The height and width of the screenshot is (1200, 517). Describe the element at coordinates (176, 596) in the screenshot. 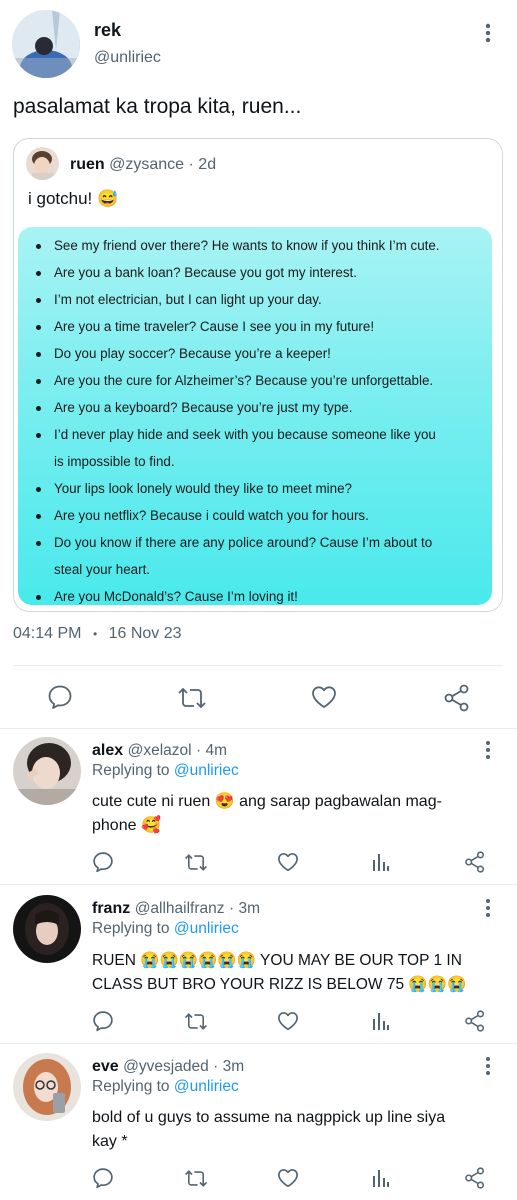

I see `pickup-line-text: Are you McDonald’s? Cause I’m loving it!` at that location.